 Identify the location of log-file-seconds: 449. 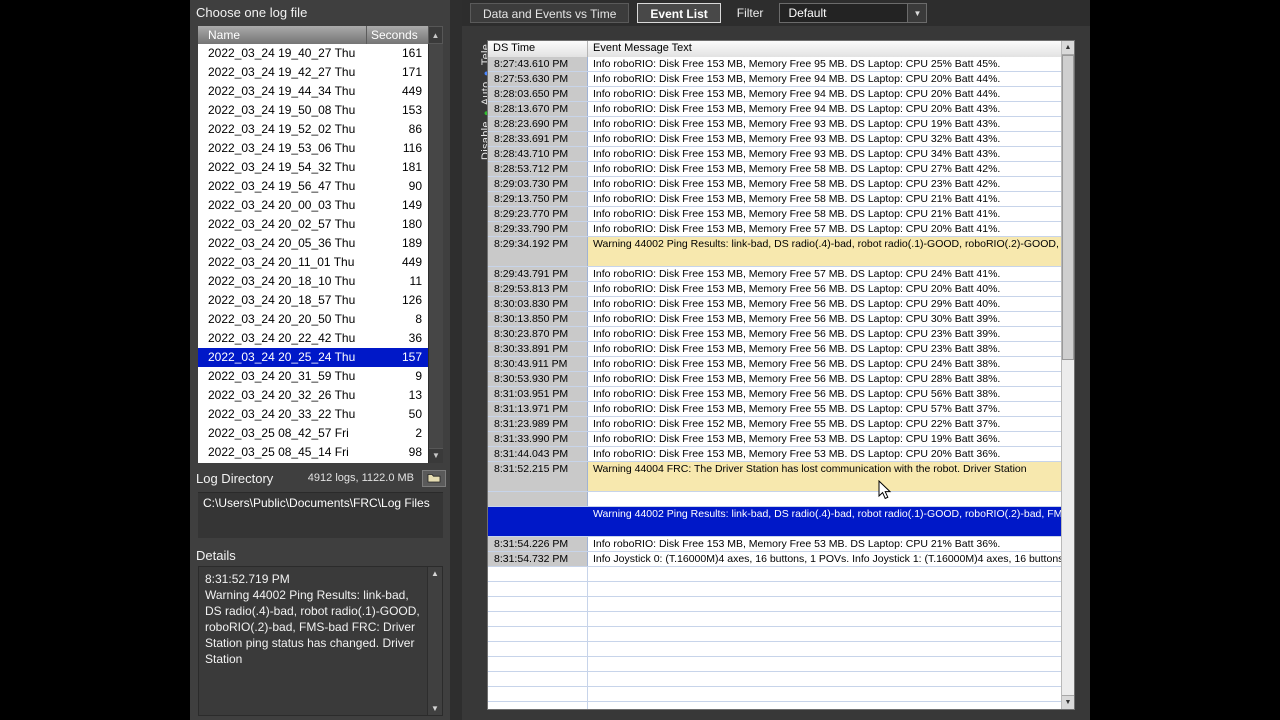
(411, 91).